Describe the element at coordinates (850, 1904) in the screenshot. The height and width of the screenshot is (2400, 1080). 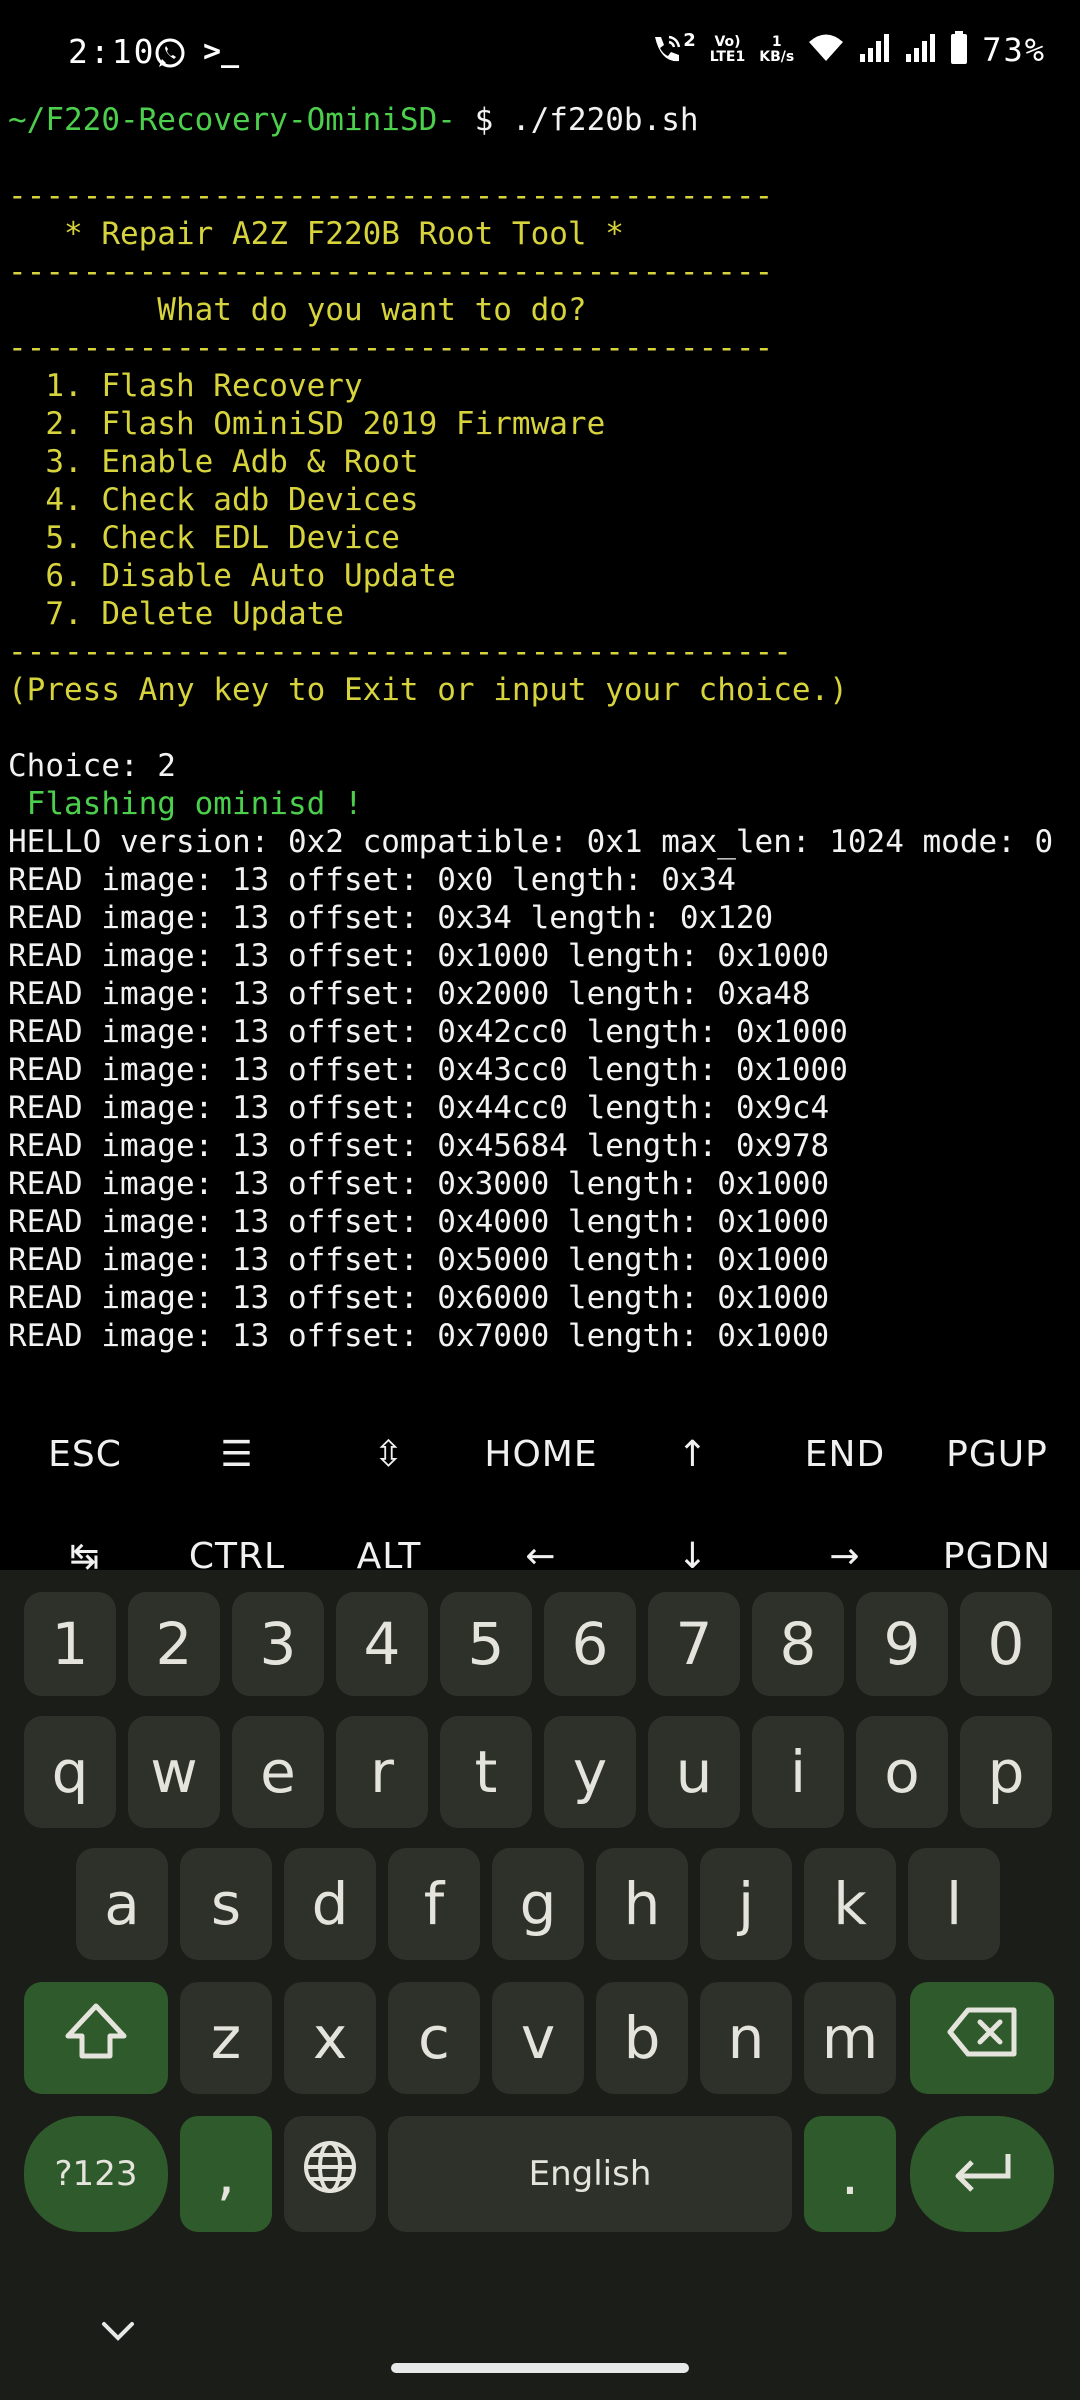
I see `key-k: k` at that location.